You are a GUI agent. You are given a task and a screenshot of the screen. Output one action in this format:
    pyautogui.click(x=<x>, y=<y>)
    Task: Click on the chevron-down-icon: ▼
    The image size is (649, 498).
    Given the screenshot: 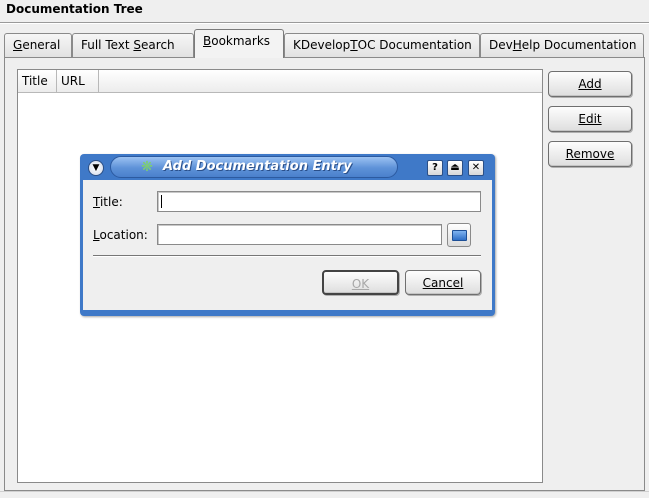 What is the action you would take?
    pyautogui.click(x=96, y=168)
    